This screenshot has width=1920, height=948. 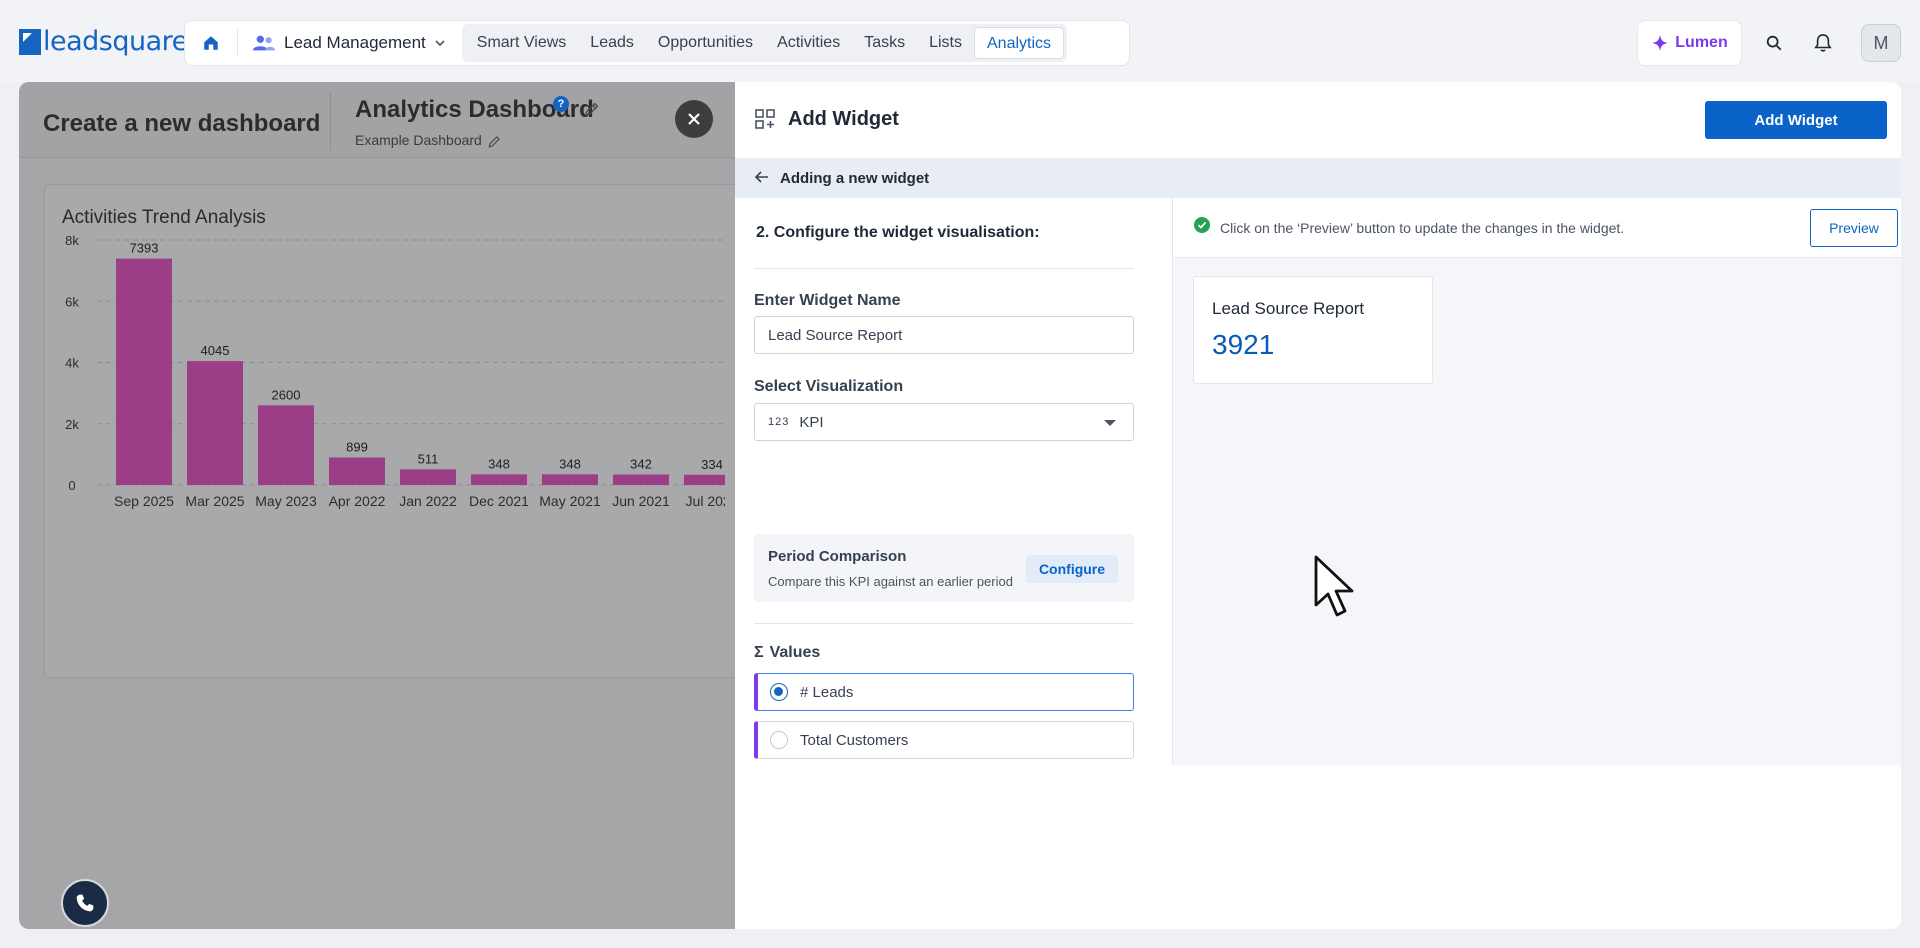 What do you see at coordinates (1334, 586) in the screenshot?
I see `mouse-cursor-icon` at bounding box center [1334, 586].